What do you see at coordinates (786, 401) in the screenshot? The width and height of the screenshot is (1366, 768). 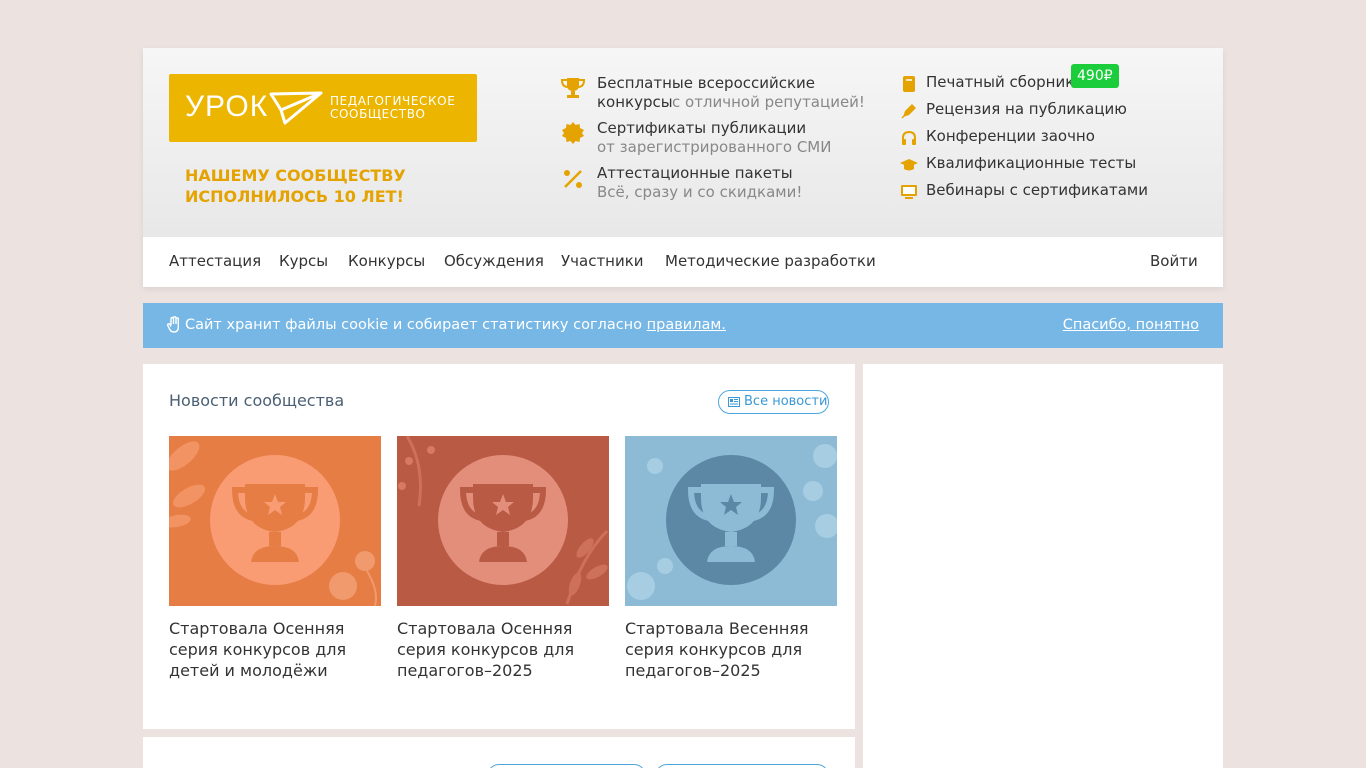 I see `all-news-label: Все новости` at bounding box center [786, 401].